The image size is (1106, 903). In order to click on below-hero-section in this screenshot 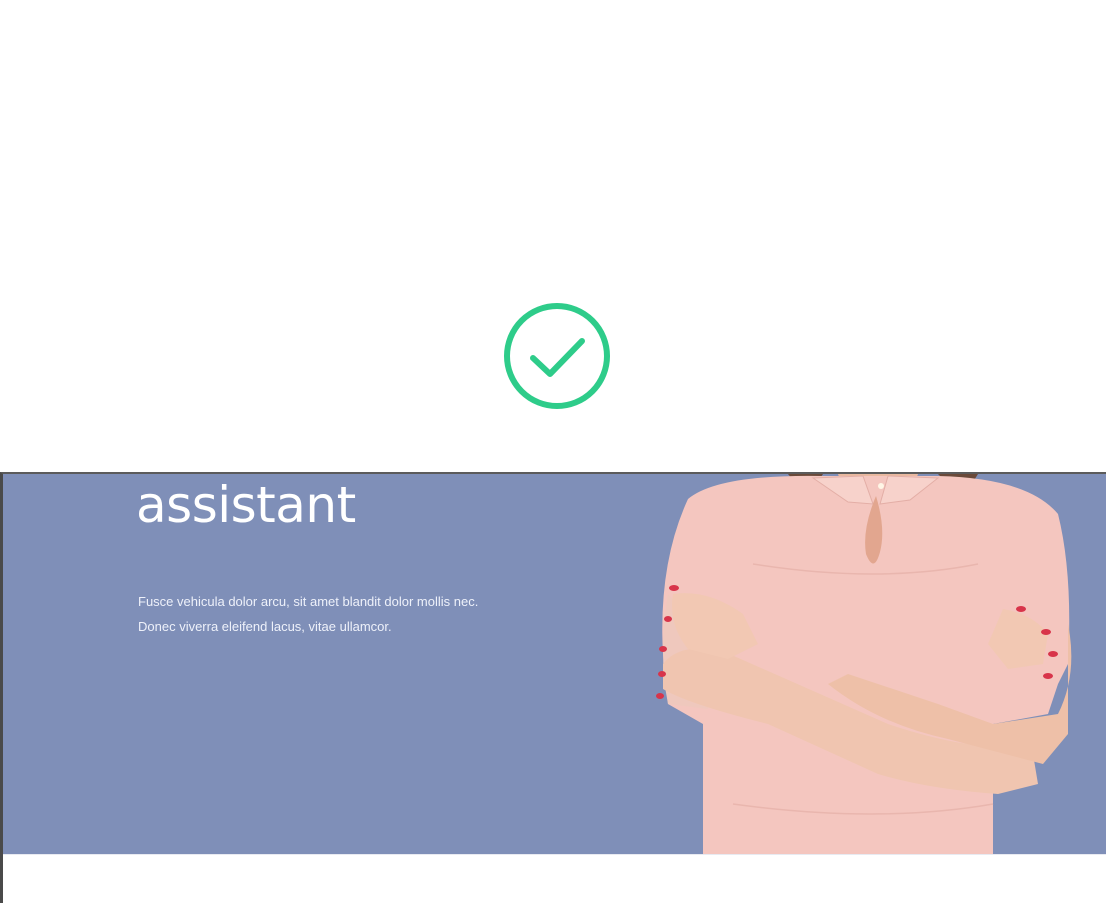, I will do `click(554, 878)`.